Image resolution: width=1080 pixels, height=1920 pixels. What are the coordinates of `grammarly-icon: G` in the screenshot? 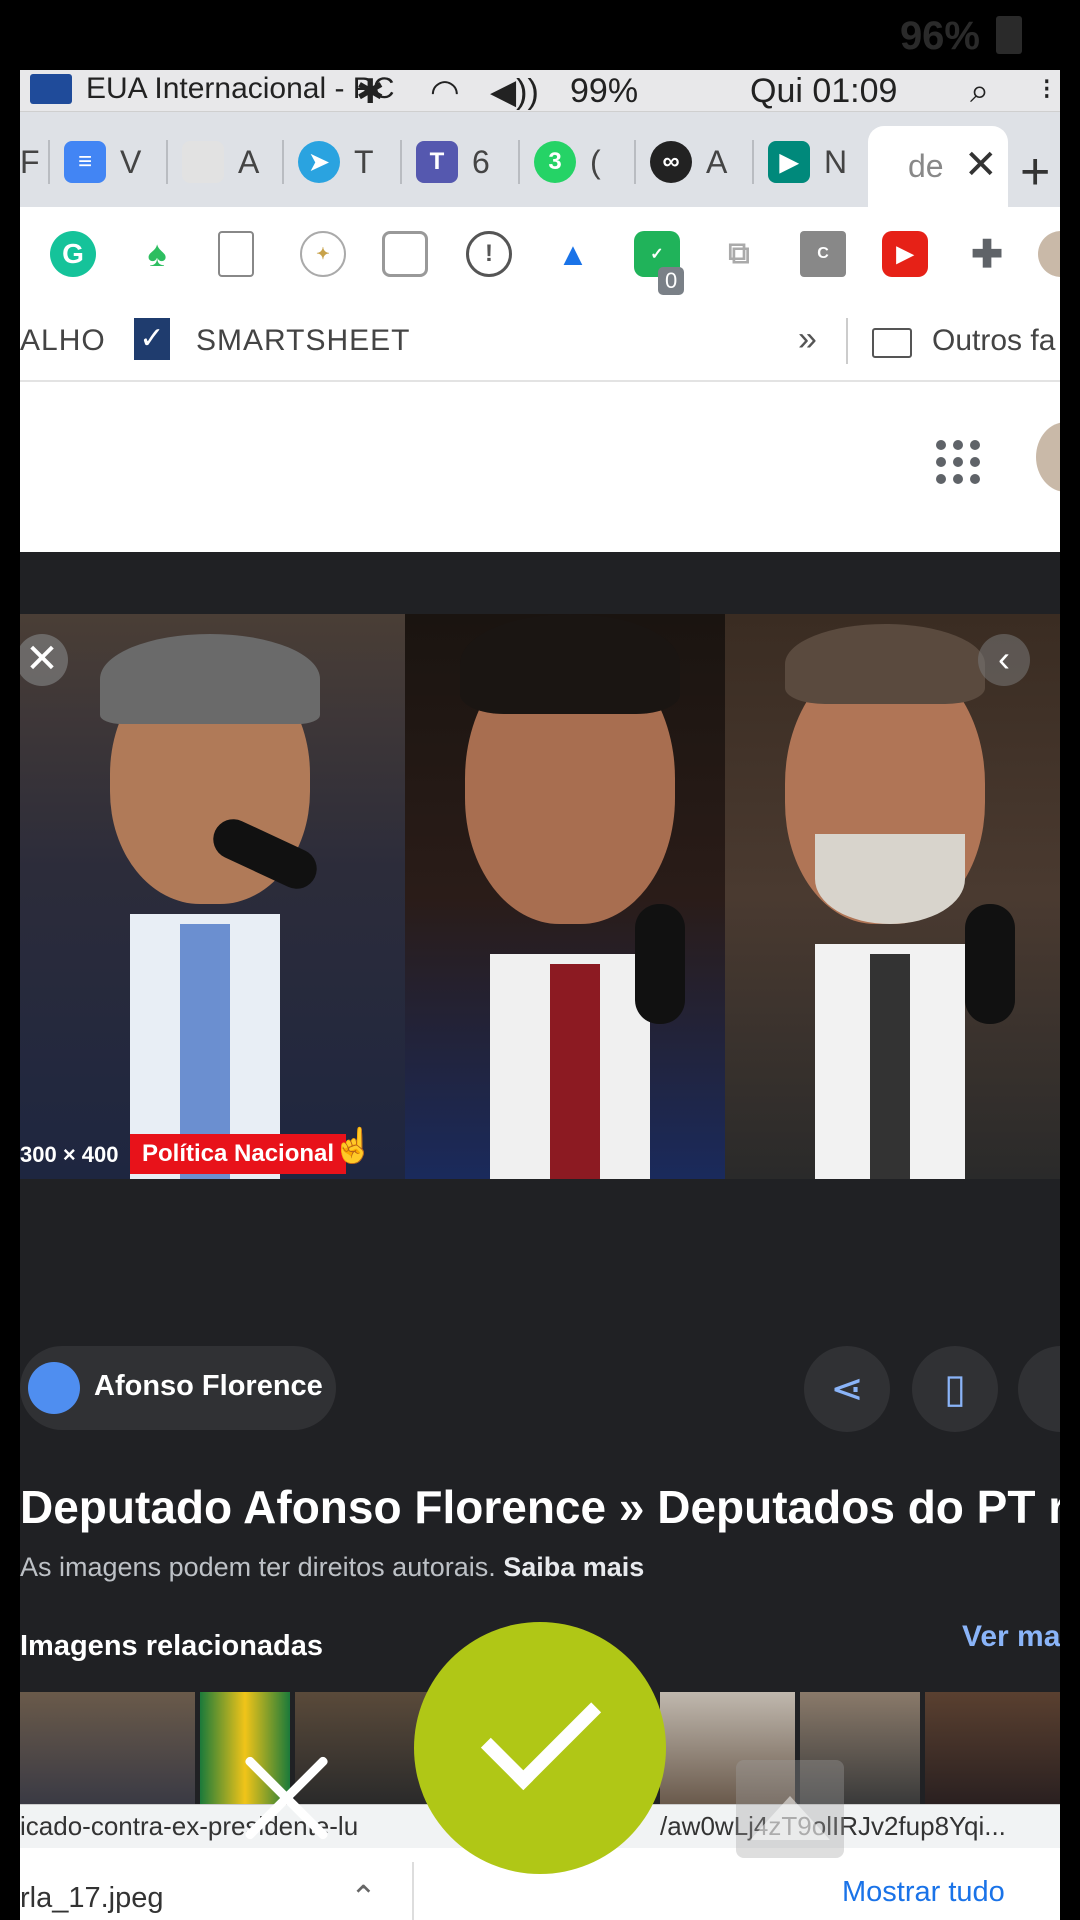 It's located at (73, 254).